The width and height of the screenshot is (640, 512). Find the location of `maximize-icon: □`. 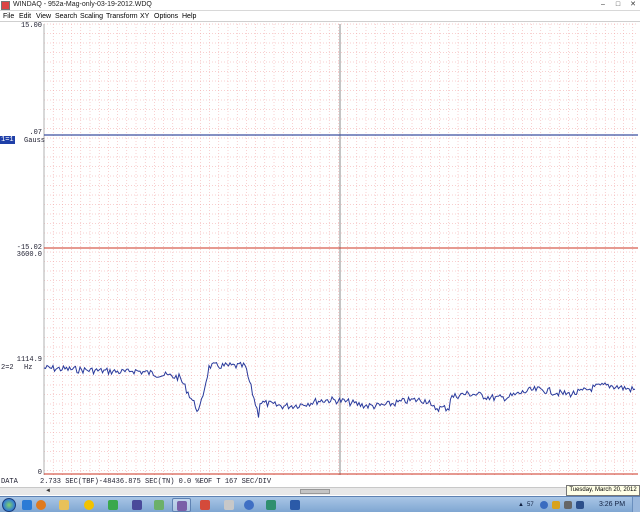

maximize-icon: □ is located at coordinates (618, 5).